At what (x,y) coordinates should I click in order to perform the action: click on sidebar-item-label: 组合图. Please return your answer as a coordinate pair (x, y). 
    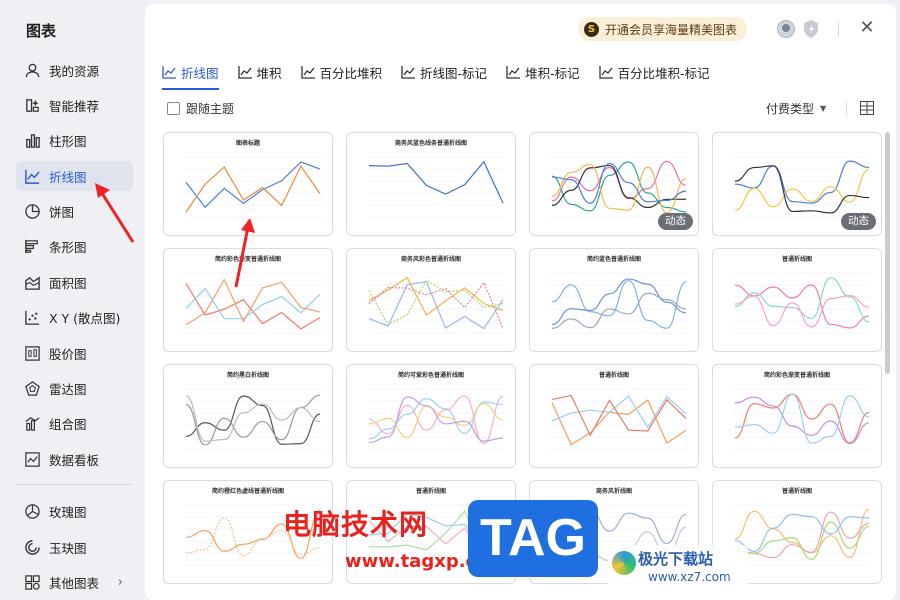
    Looking at the image, I should click on (68, 424).